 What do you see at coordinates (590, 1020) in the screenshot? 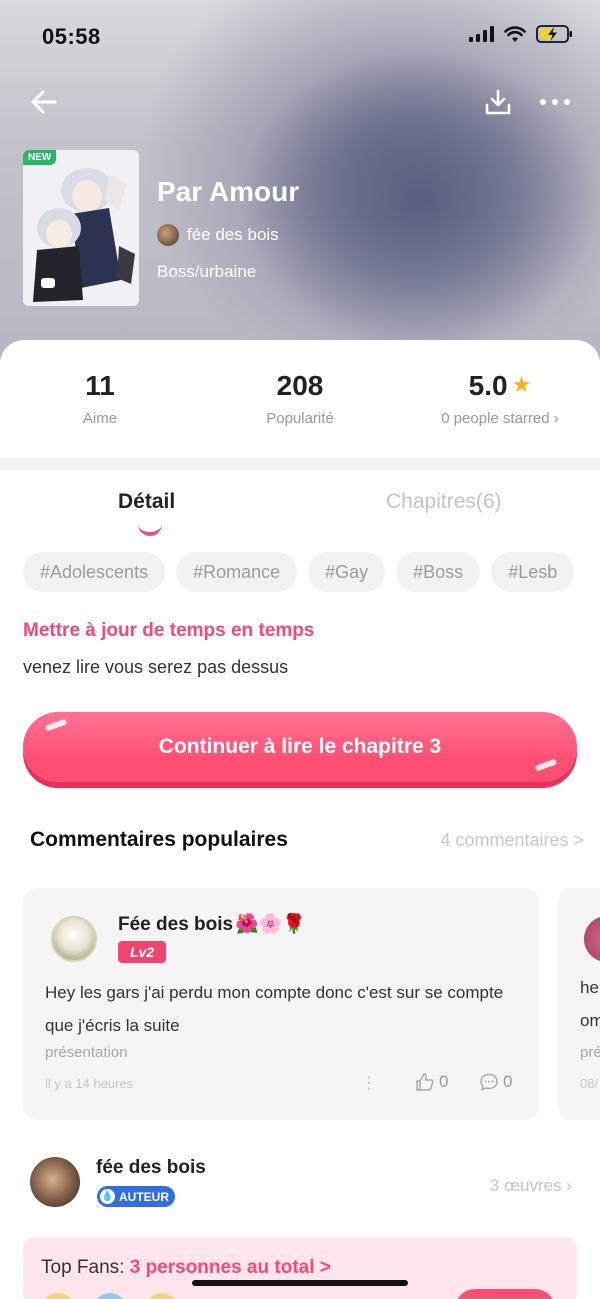
I see `comment-text-fragment: om` at bounding box center [590, 1020].